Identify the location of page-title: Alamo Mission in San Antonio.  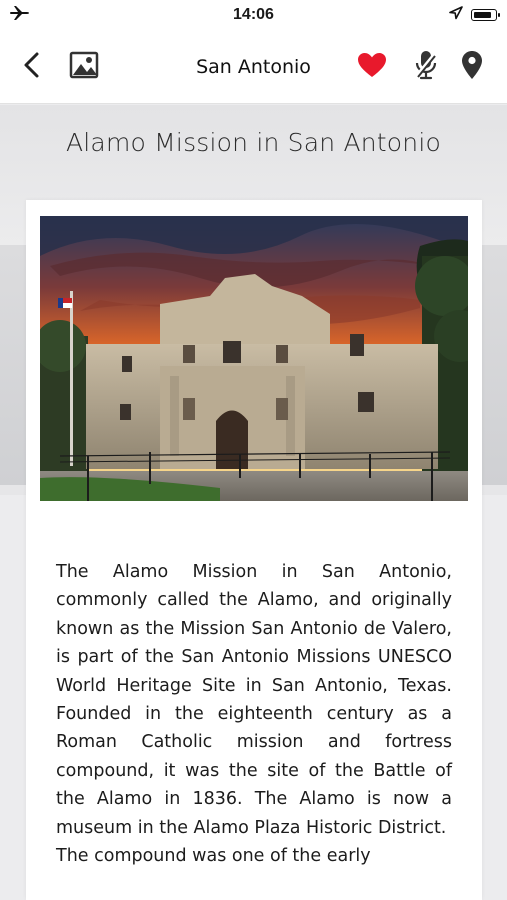
(253, 142).